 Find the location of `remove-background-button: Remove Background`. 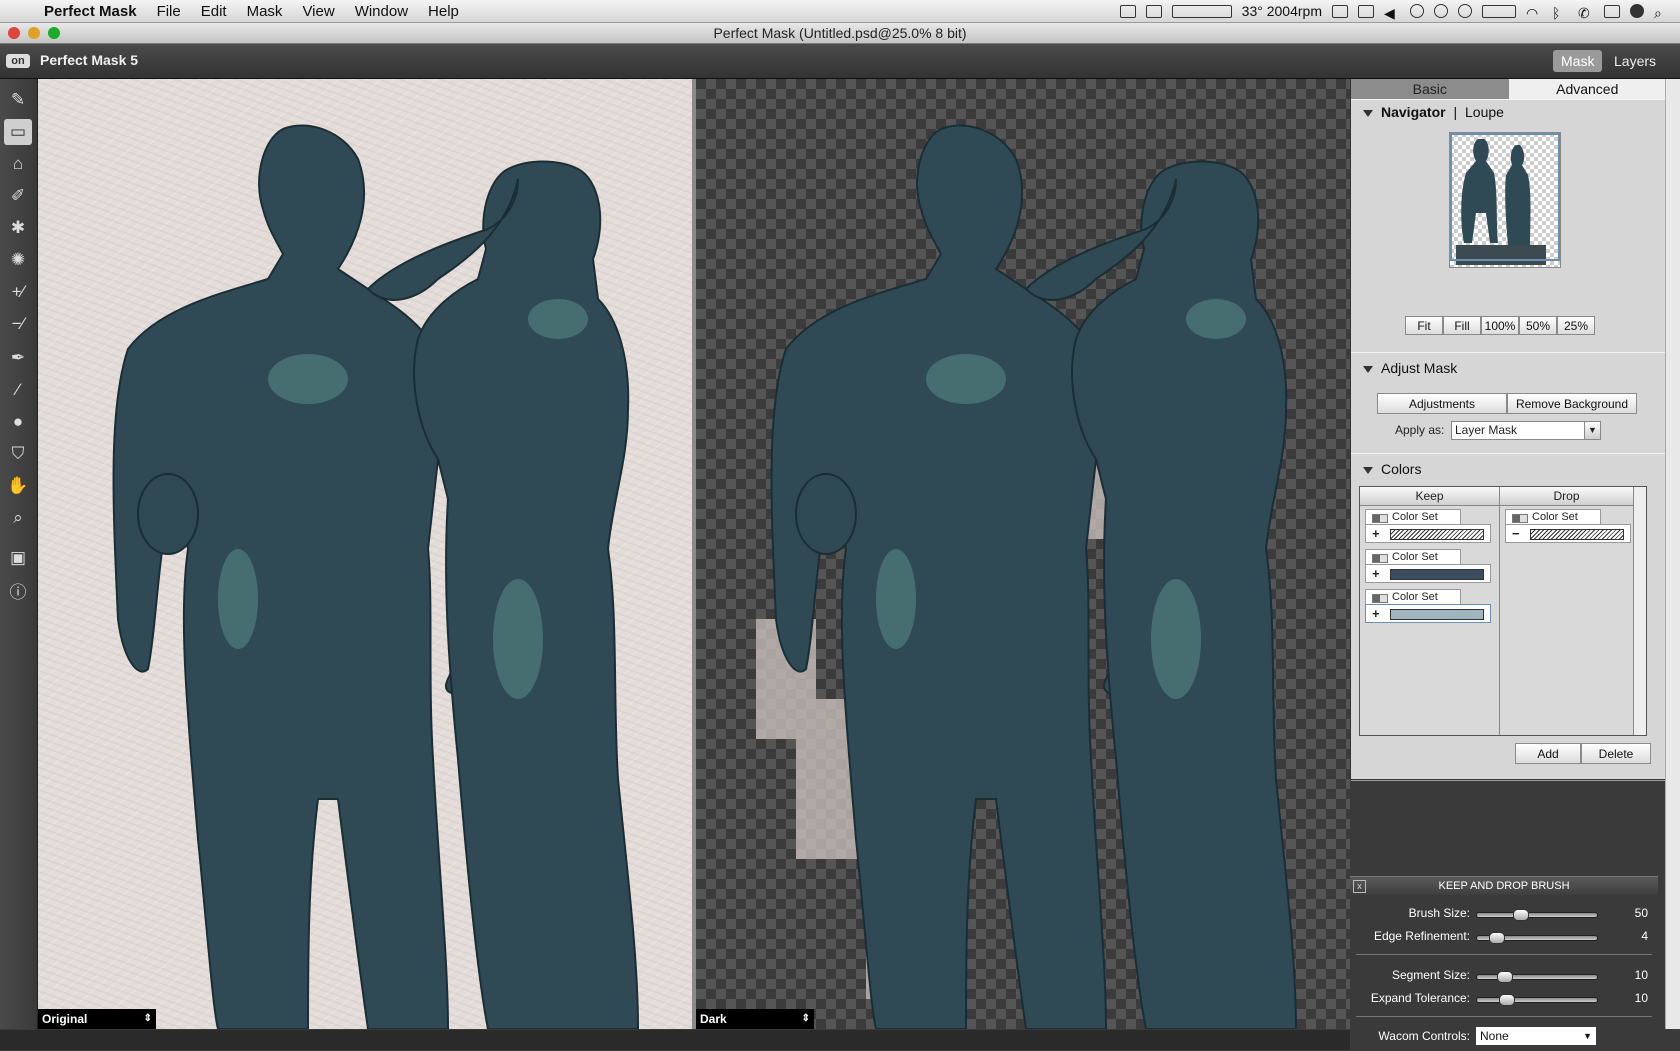

remove-background-button: Remove Background is located at coordinates (1572, 403).